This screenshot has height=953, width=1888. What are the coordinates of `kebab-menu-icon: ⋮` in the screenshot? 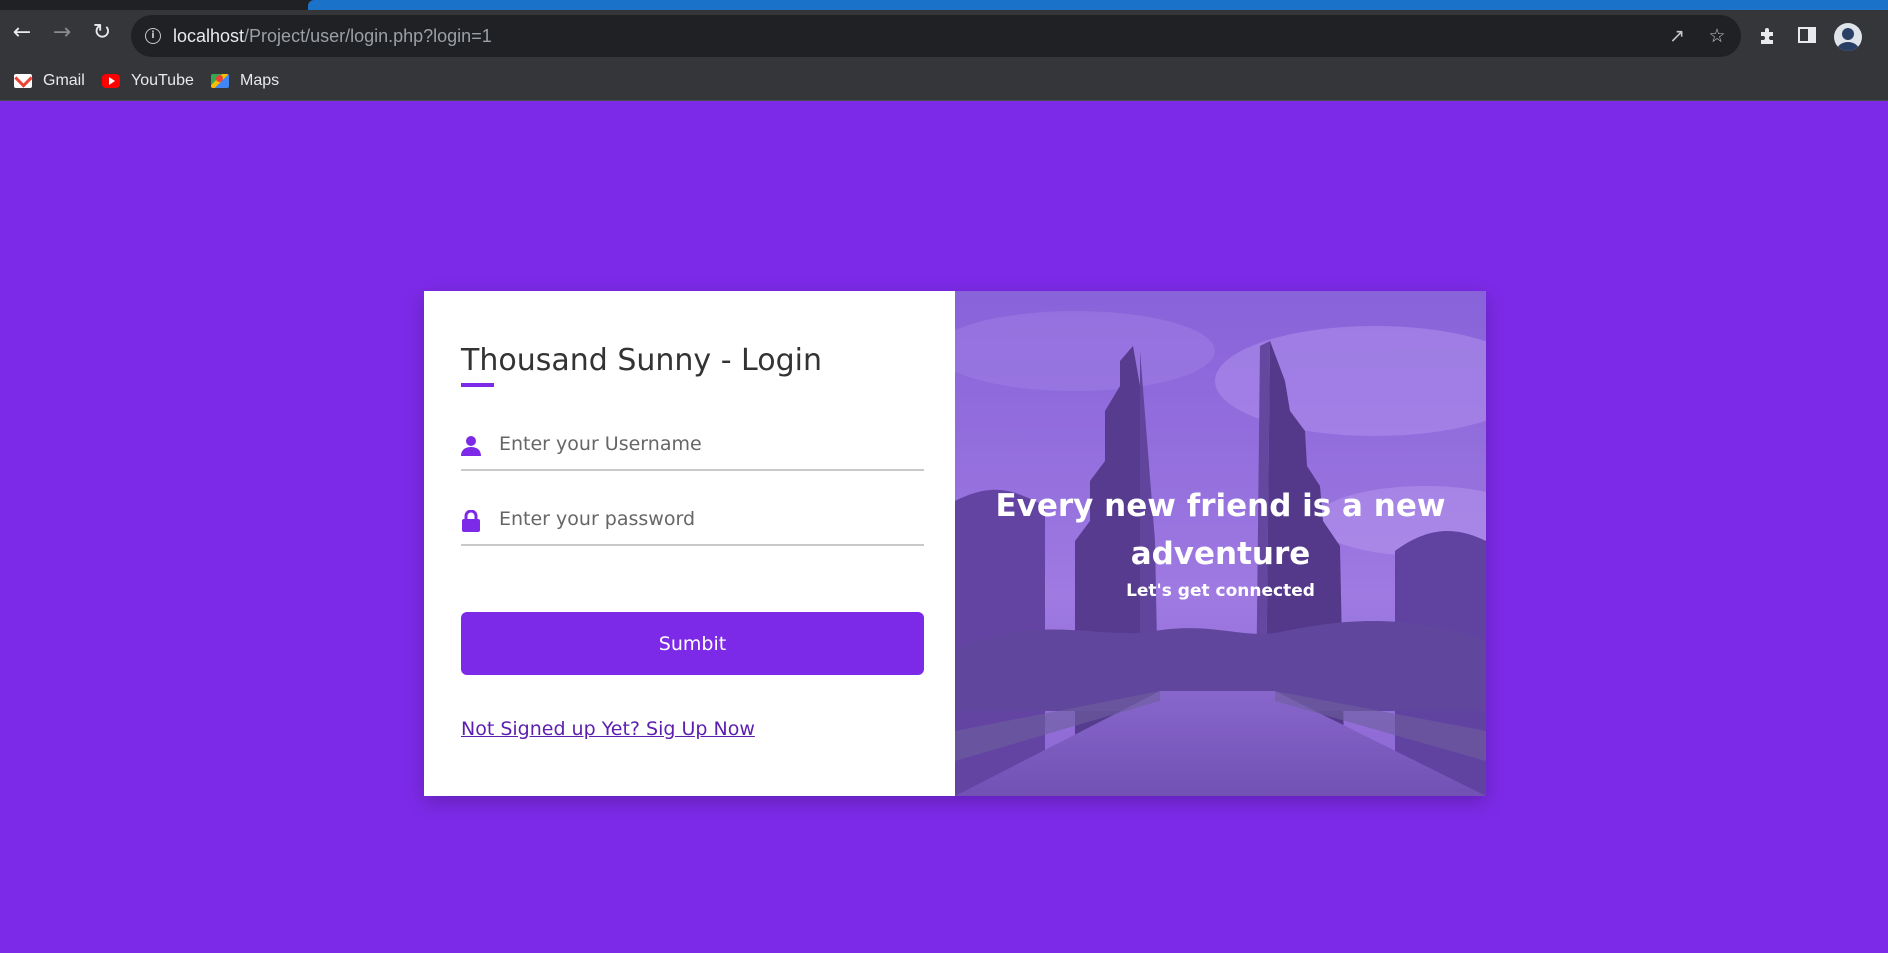 It's located at (1884, 38).